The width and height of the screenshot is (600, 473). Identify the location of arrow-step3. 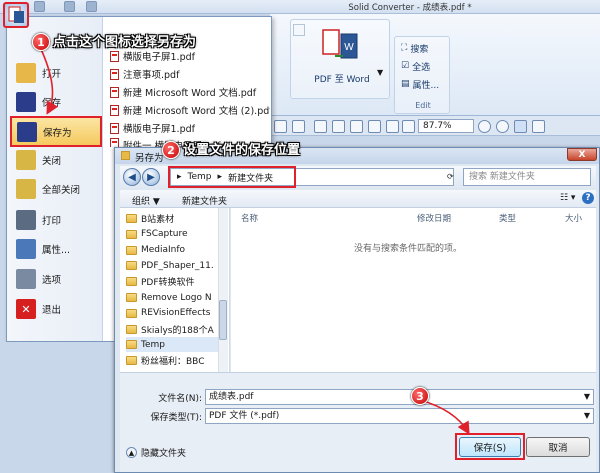
(444, 417).